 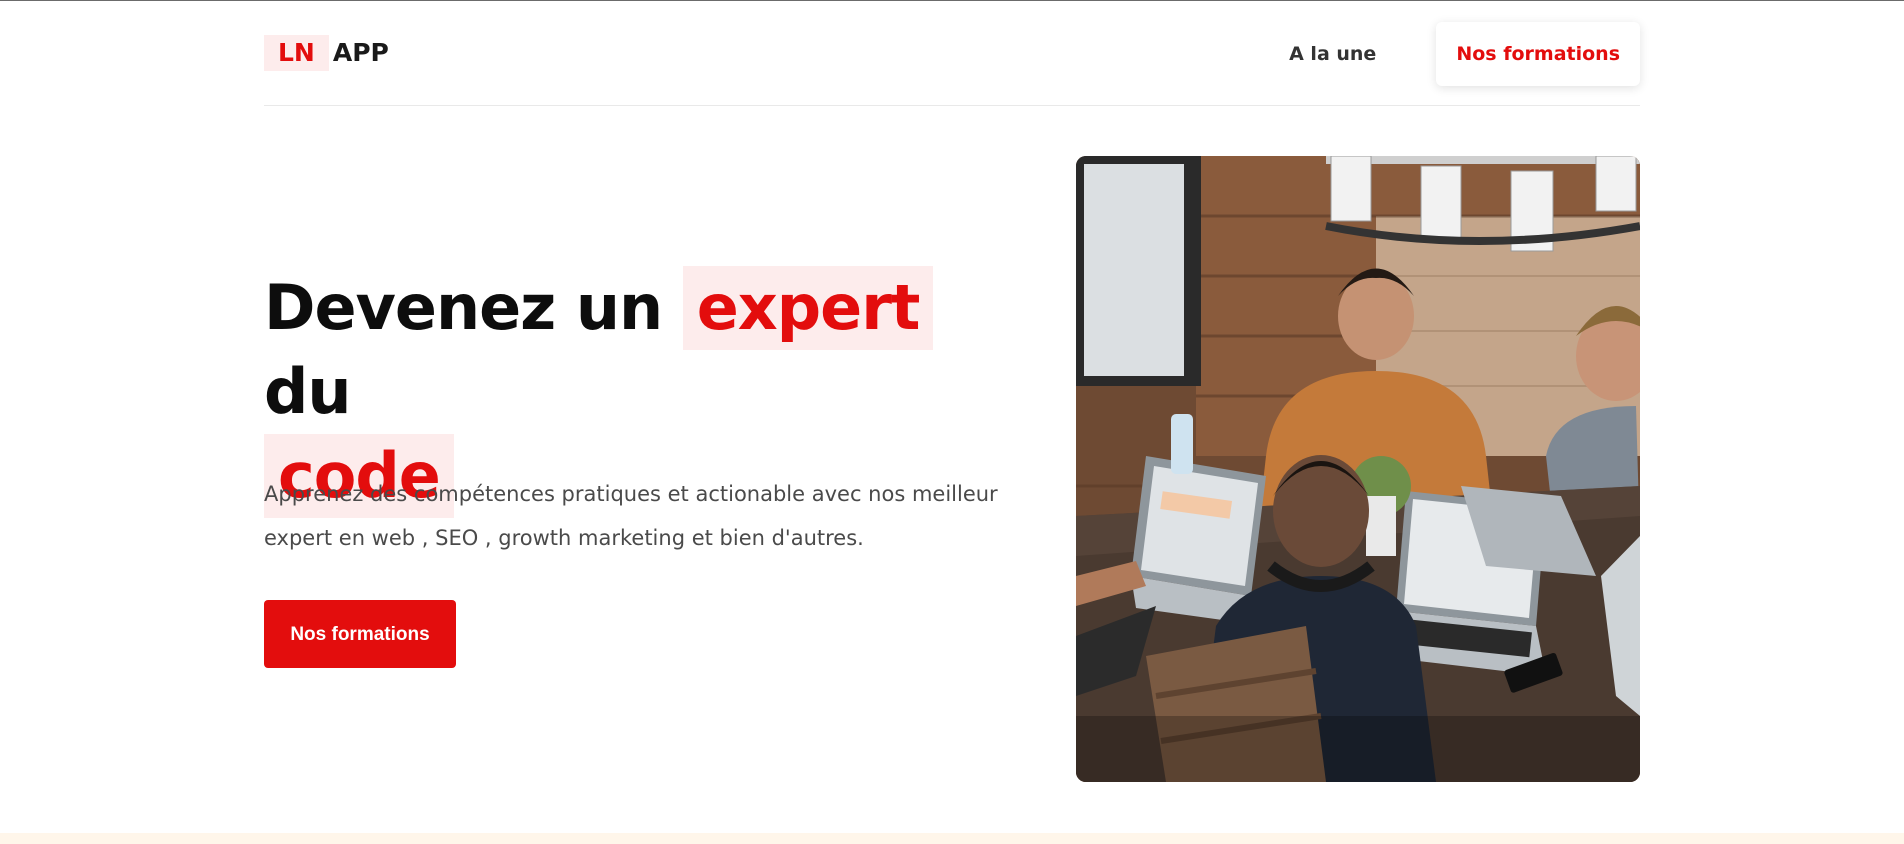 I want to click on logo: LN APP, so click(x=326, y=53).